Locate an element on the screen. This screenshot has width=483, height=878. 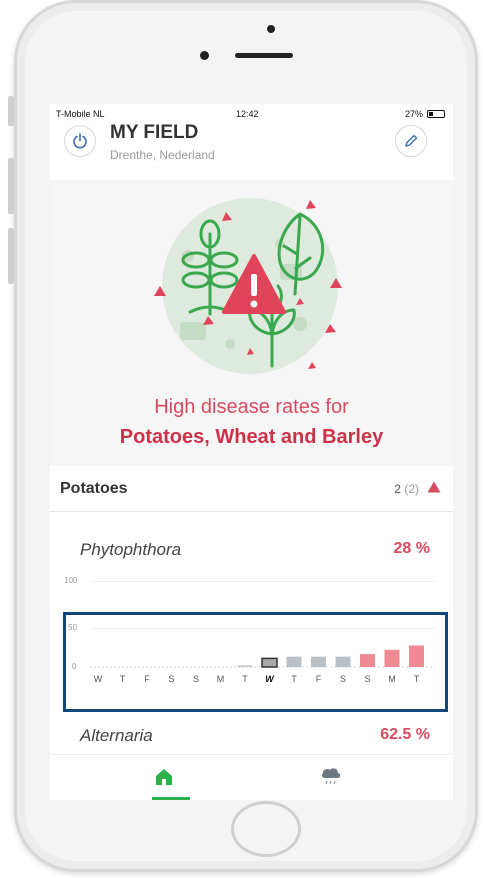
home-button is located at coordinates (266, 829).